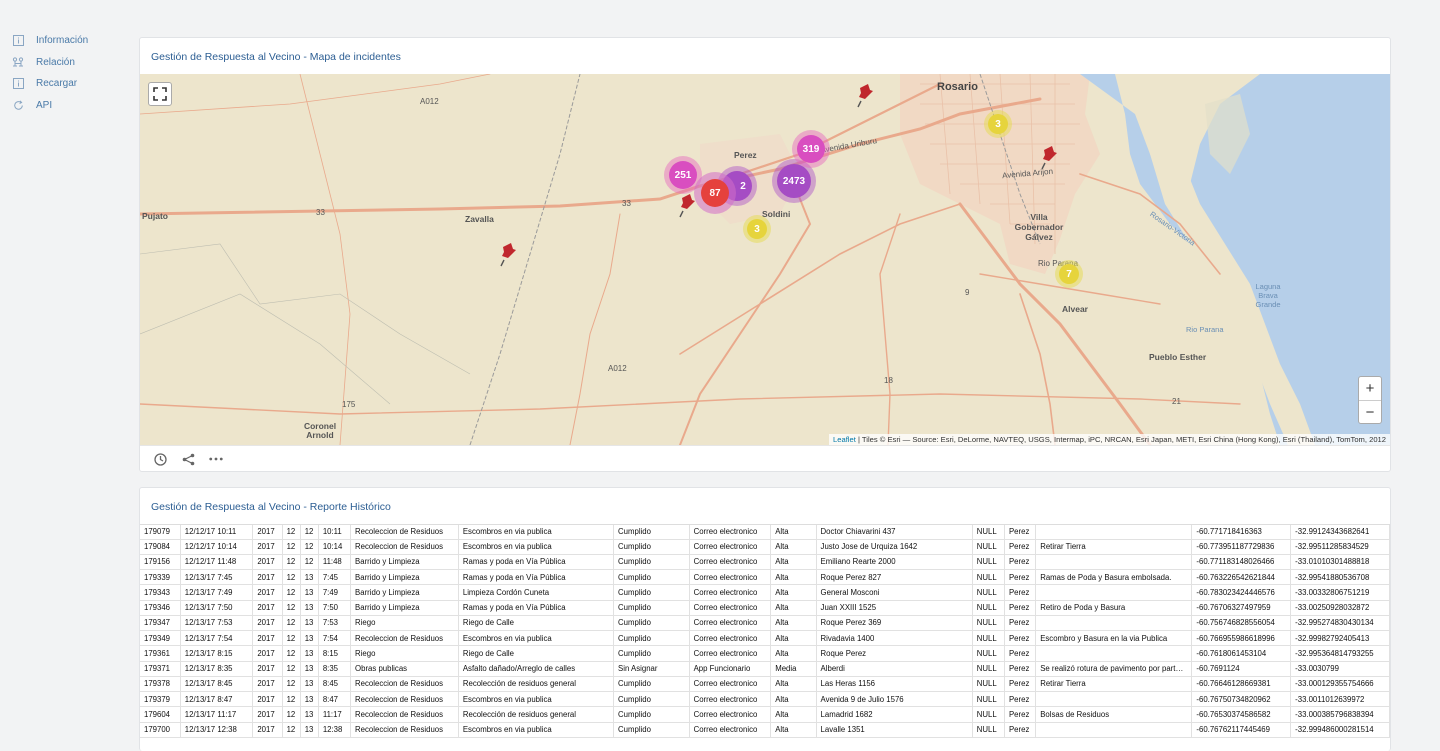  I want to click on cluster-marker: 319, so click(811, 149).